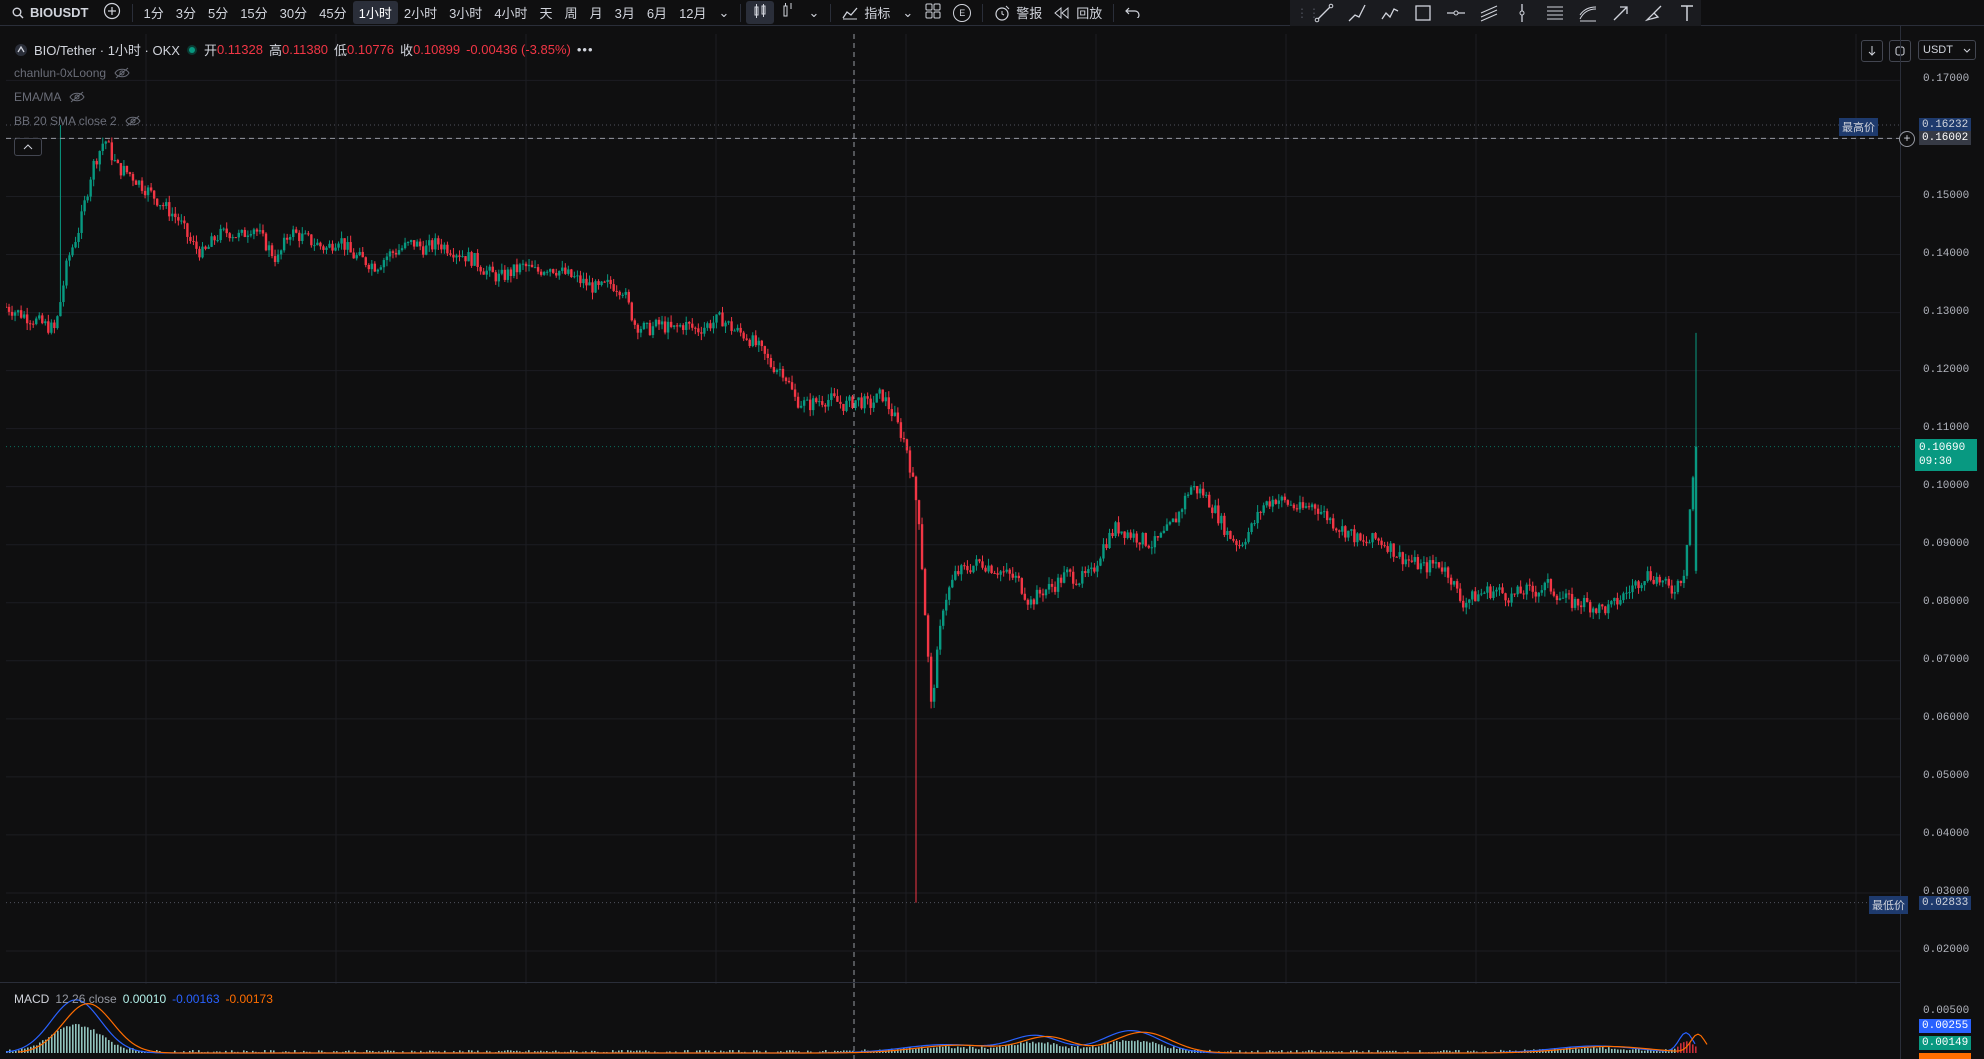  What do you see at coordinates (465, 12) in the screenshot?
I see `interval-button: 3小时` at bounding box center [465, 12].